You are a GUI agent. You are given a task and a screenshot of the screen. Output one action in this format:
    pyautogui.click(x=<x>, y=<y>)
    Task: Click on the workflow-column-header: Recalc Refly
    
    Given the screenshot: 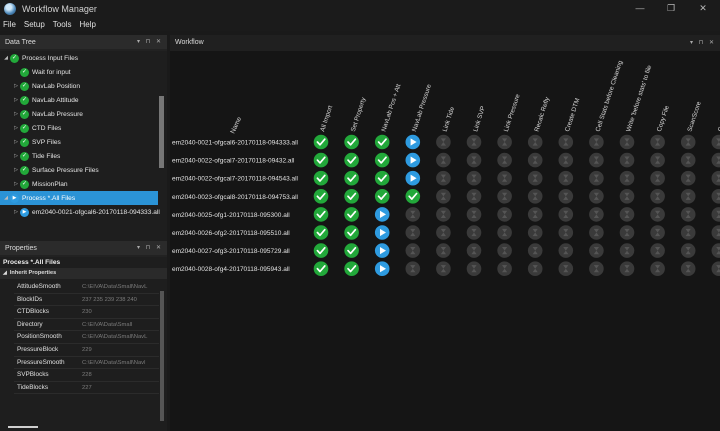 What is the action you would take?
    pyautogui.click(x=542, y=114)
    